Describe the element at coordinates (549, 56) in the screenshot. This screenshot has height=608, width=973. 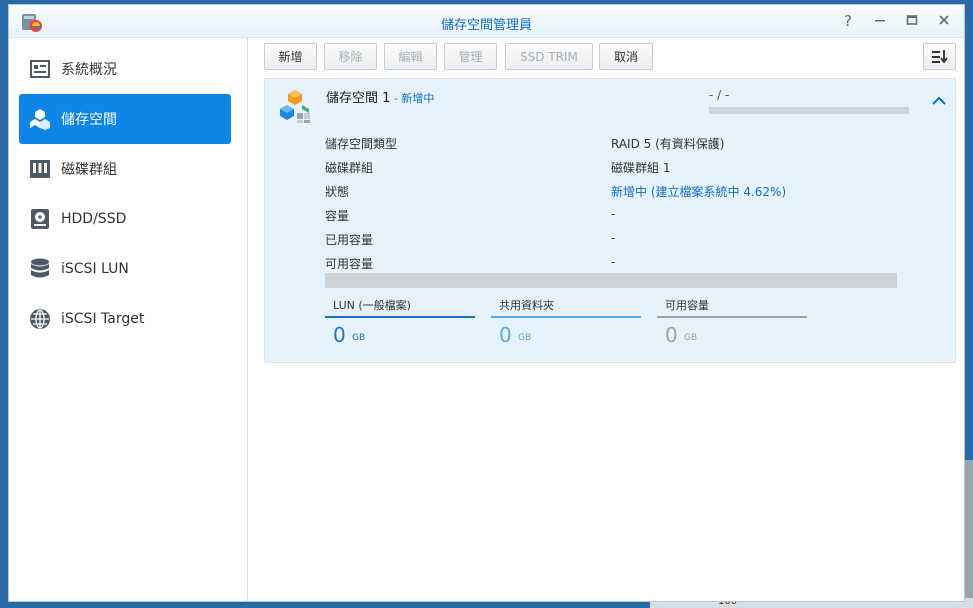
I see `ssd-trim-button: SSD TRIM` at that location.